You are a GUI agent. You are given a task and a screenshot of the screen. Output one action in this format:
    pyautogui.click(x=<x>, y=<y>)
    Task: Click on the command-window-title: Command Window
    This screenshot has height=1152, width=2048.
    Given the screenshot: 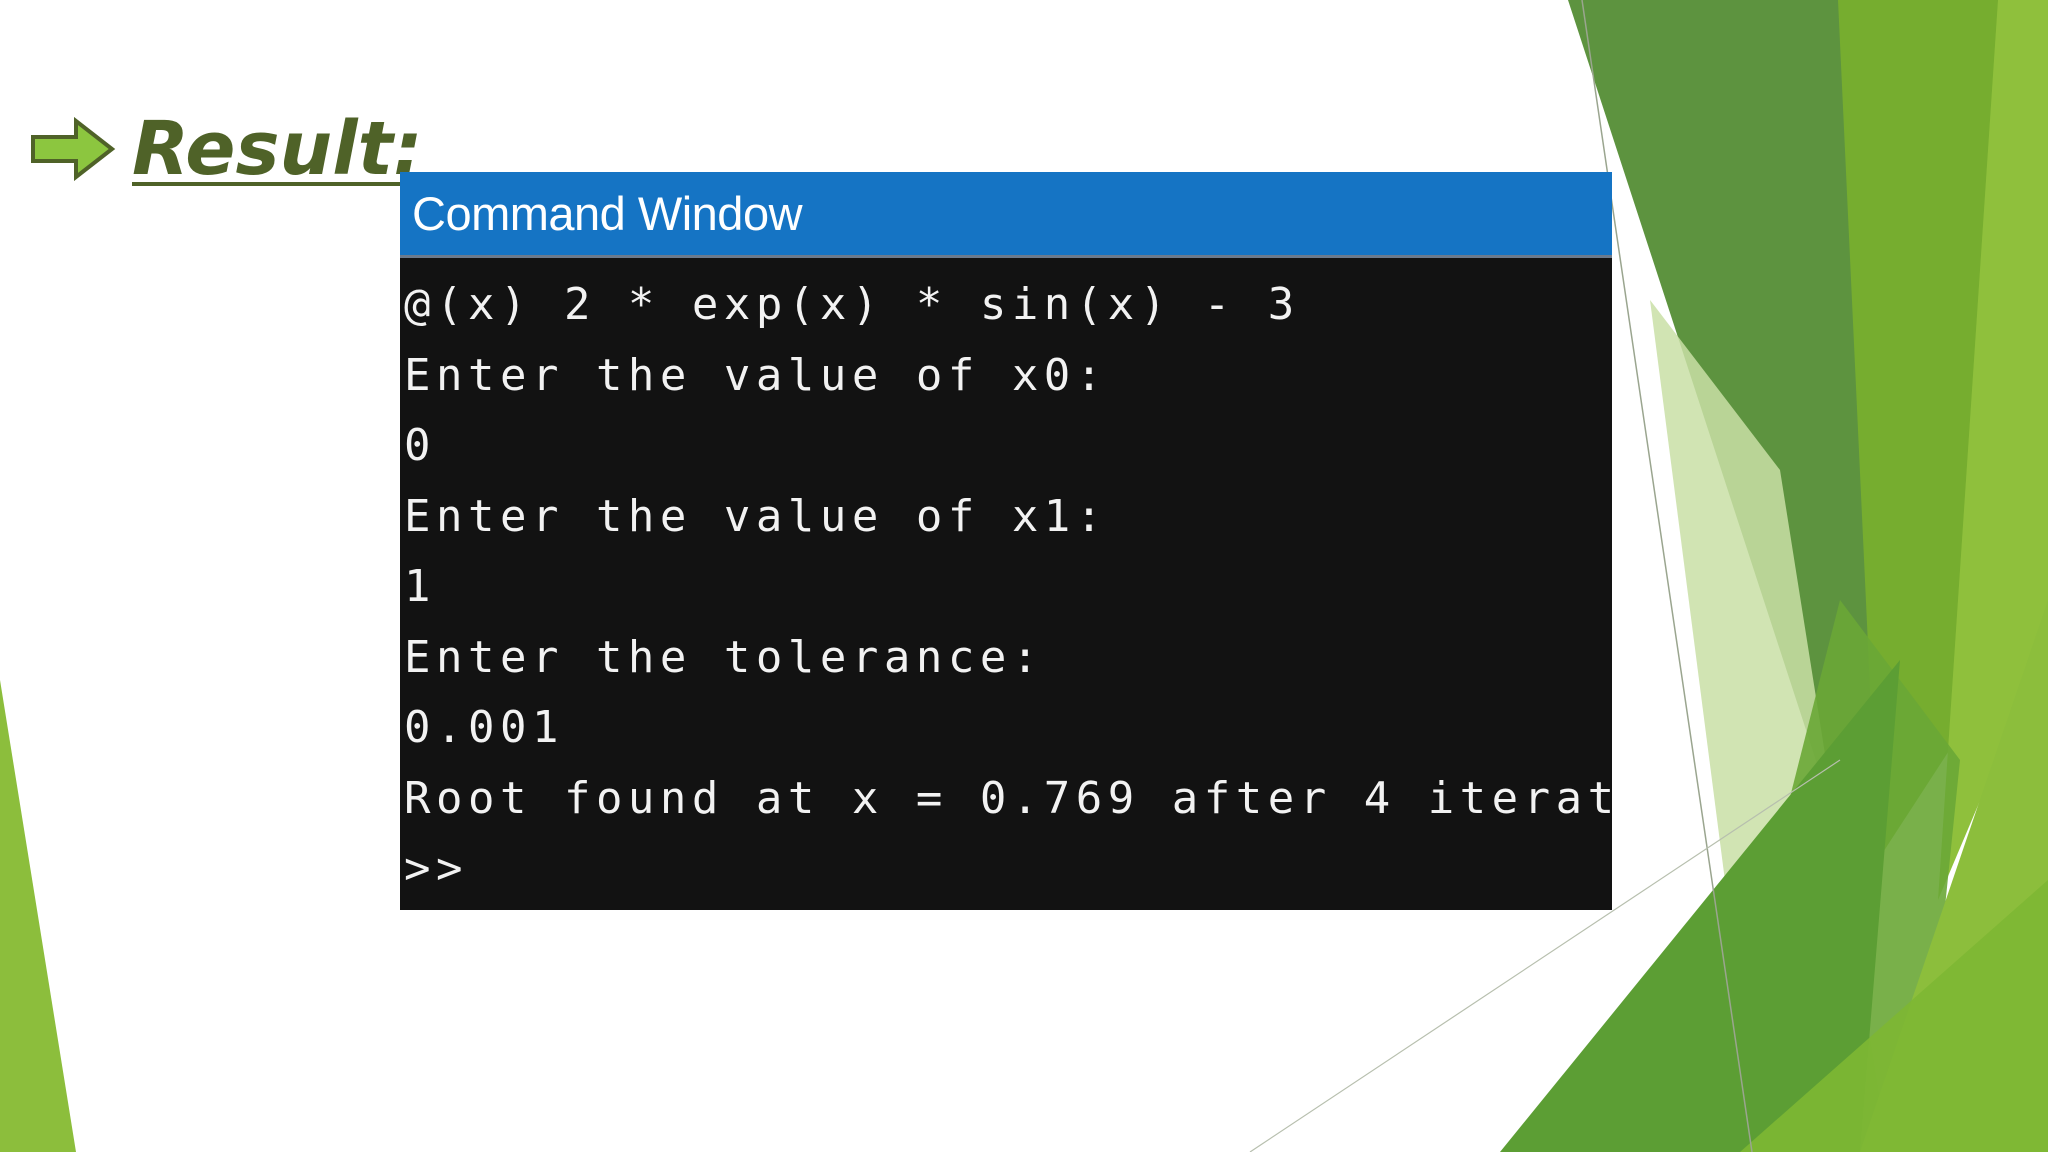 What is the action you would take?
    pyautogui.click(x=607, y=213)
    